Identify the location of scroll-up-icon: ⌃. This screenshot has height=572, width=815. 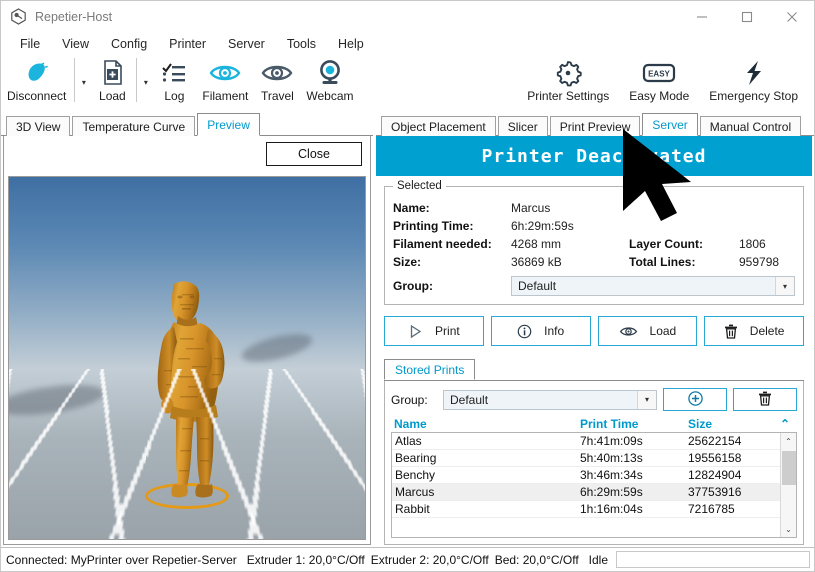
(788, 441).